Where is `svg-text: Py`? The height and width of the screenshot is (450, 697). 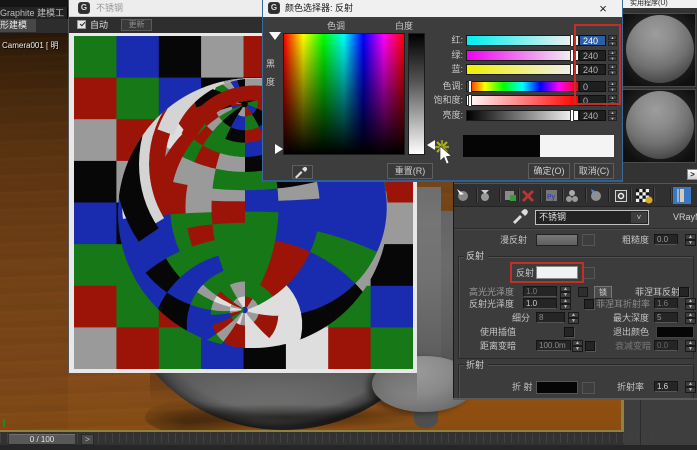 svg-text: Py is located at coordinates (551, 197).